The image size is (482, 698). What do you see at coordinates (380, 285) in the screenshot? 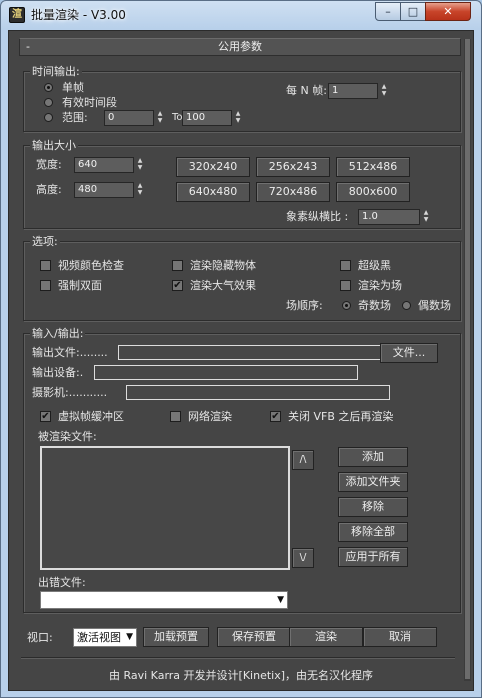
I see `render-to-fields-label: 渲染为场` at bounding box center [380, 285].